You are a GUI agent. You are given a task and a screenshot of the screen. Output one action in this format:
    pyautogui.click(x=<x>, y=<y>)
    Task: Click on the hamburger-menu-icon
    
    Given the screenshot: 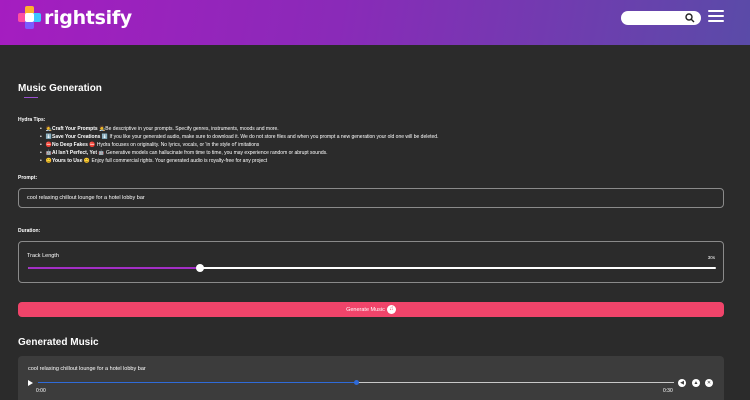 What is the action you would take?
    pyautogui.click(x=716, y=17)
    